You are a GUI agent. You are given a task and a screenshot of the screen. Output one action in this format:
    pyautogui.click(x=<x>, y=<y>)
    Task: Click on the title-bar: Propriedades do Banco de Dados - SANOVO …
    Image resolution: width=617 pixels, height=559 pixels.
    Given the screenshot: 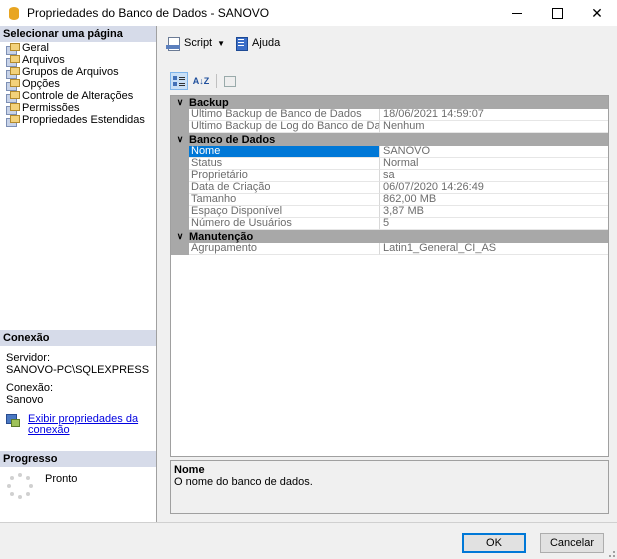 What is the action you would take?
    pyautogui.click(x=308, y=13)
    